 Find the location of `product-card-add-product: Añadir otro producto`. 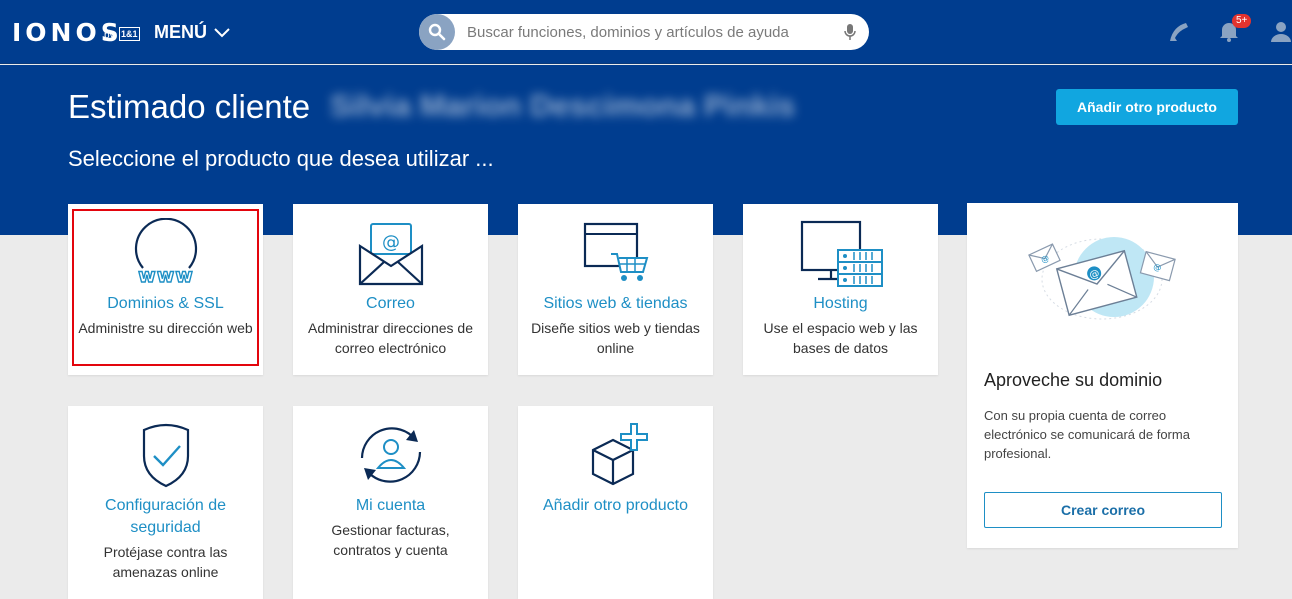

product-card-add-product: Añadir otro producto is located at coordinates (615, 502).